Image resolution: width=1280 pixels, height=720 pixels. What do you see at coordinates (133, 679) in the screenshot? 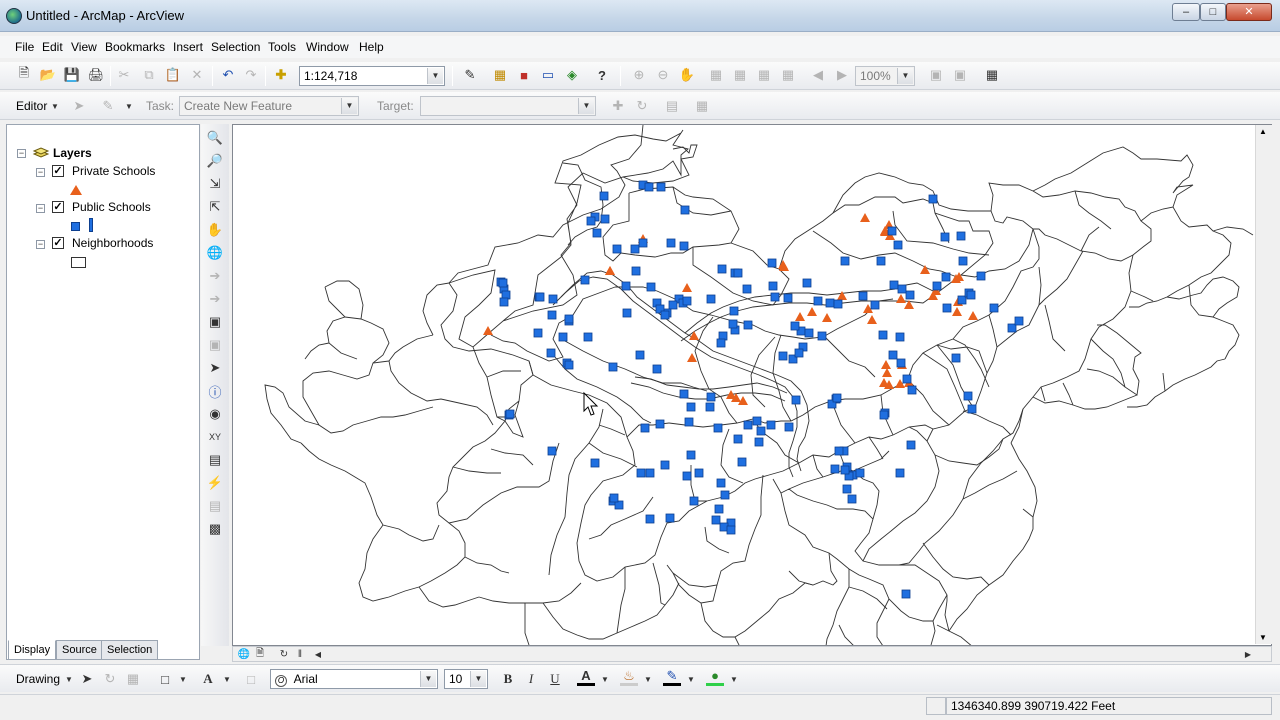
I see `zoom-to-selected-icon: ▦` at bounding box center [133, 679].